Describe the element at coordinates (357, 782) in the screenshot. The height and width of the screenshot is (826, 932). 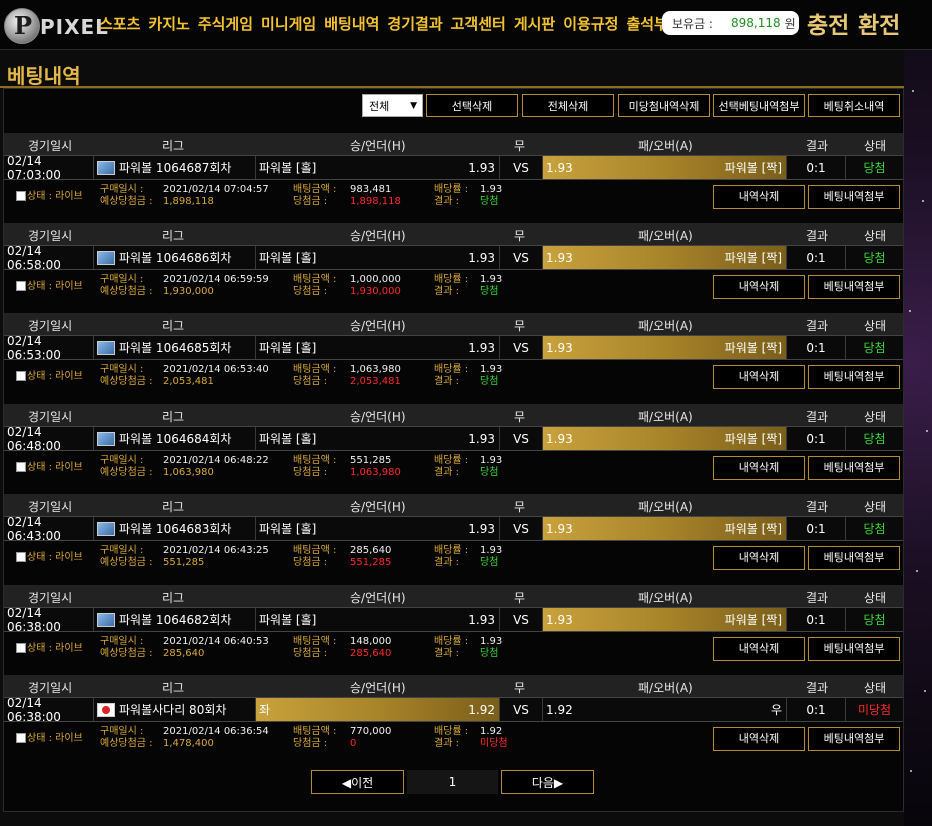
I see `prev-page-button: ◀이전` at that location.